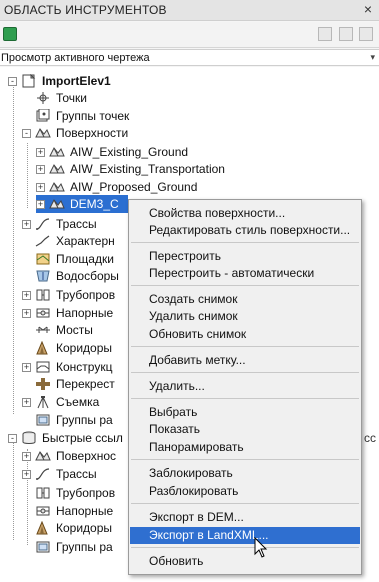 The width and height of the screenshot is (379, 582). I want to click on tree-item: Перекрест, so click(68, 384).